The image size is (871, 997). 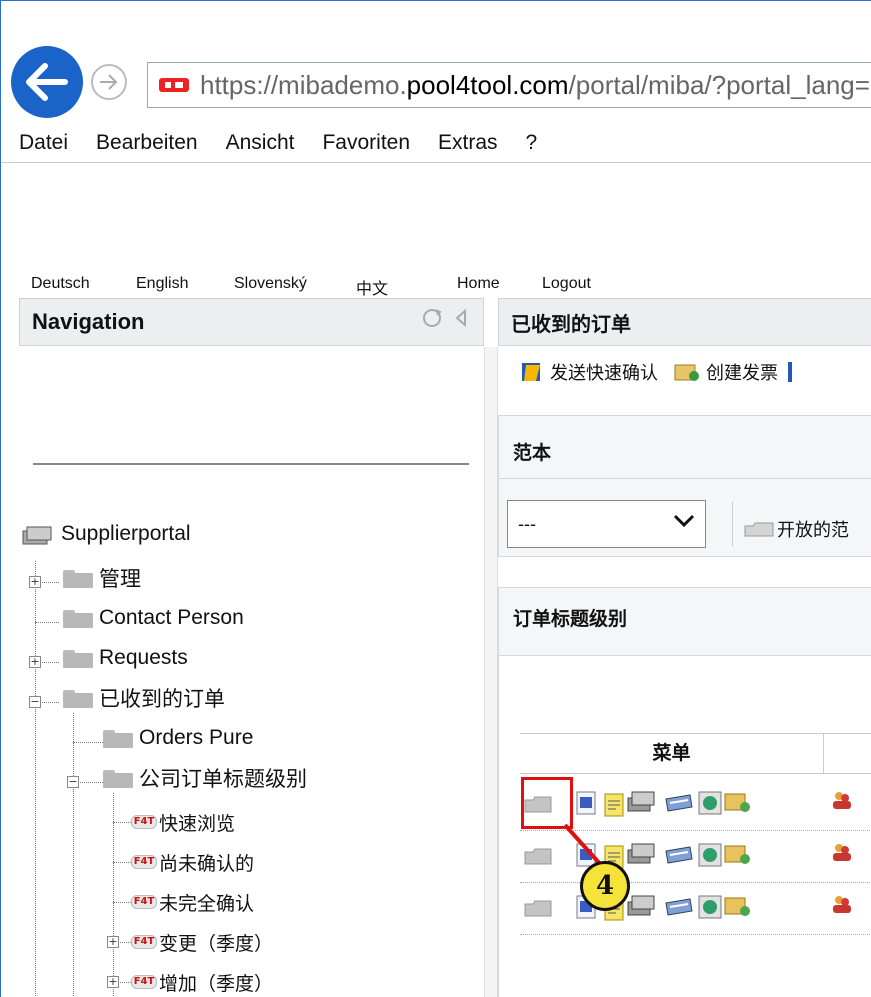 I want to click on menu-ansicht: Ansicht, so click(x=260, y=143).